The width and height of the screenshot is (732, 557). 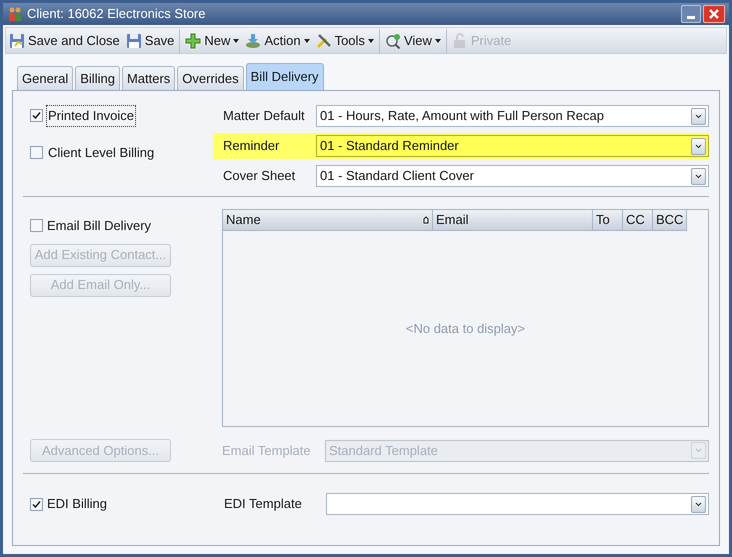 What do you see at coordinates (460, 40) in the screenshot?
I see `padlock-icon` at bounding box center [460, 40].